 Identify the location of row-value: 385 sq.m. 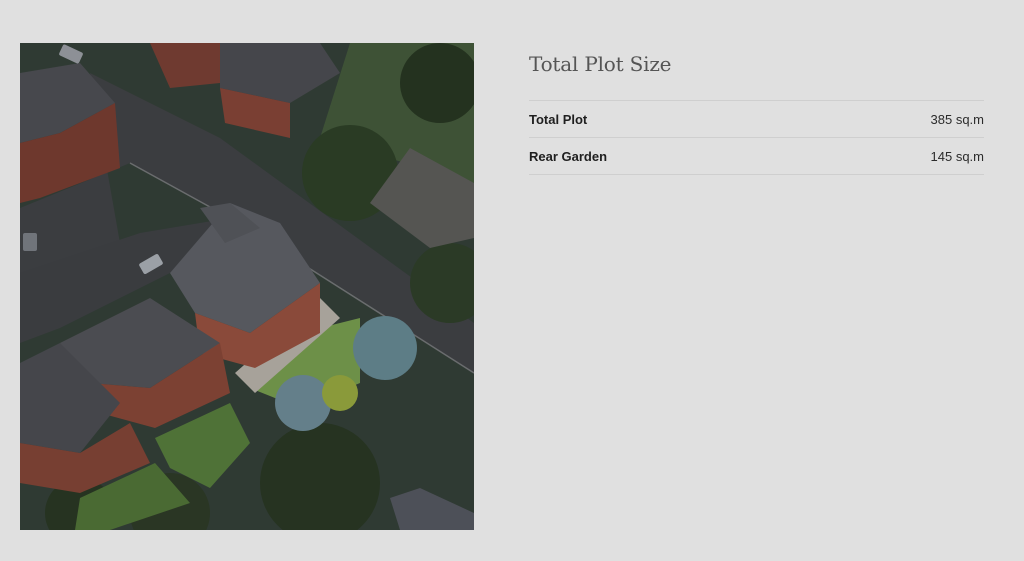
(957, 119).